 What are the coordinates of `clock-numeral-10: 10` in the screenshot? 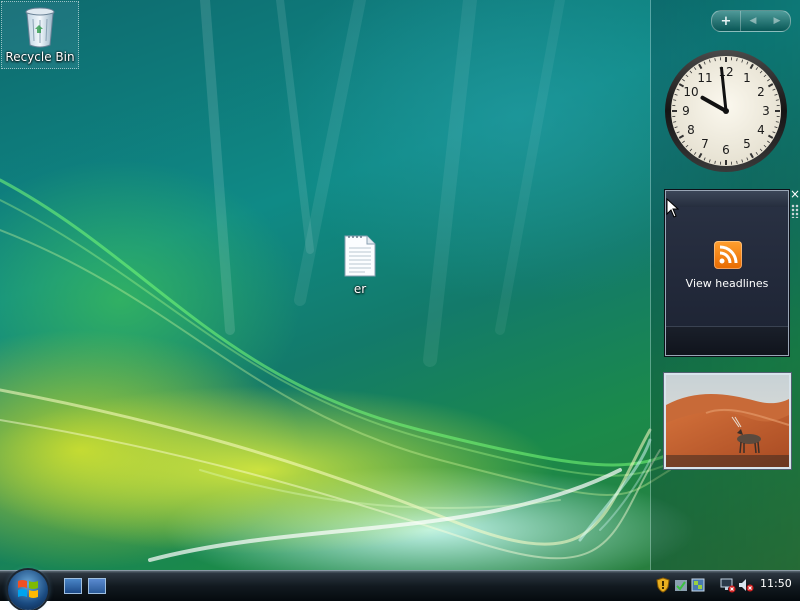 It's located at (690, 92).